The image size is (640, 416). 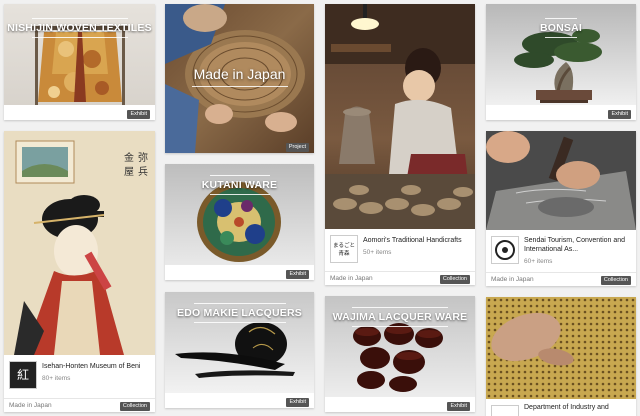 I want to click on beni-item-count: 80+ items, so click(x=56, y=378).